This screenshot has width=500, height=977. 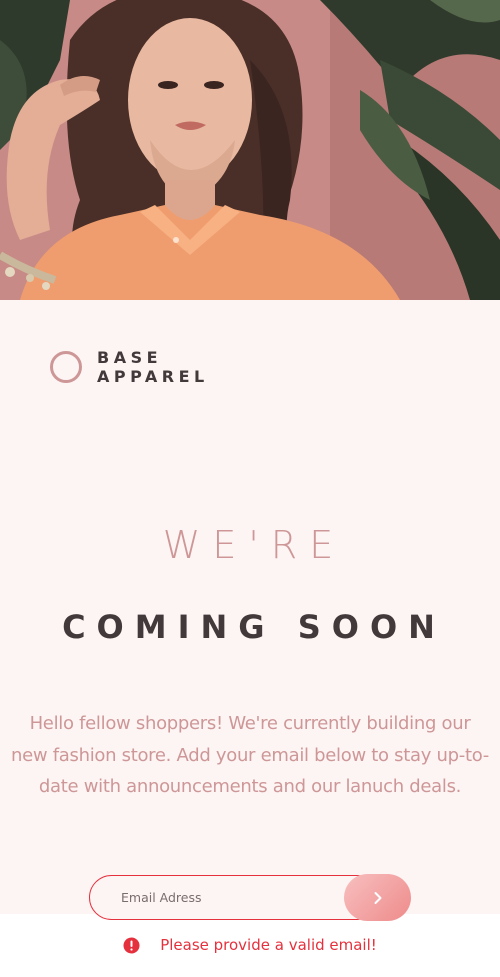 I want to click on headline-line2: COMING SOON, so click(x=254, y=627).